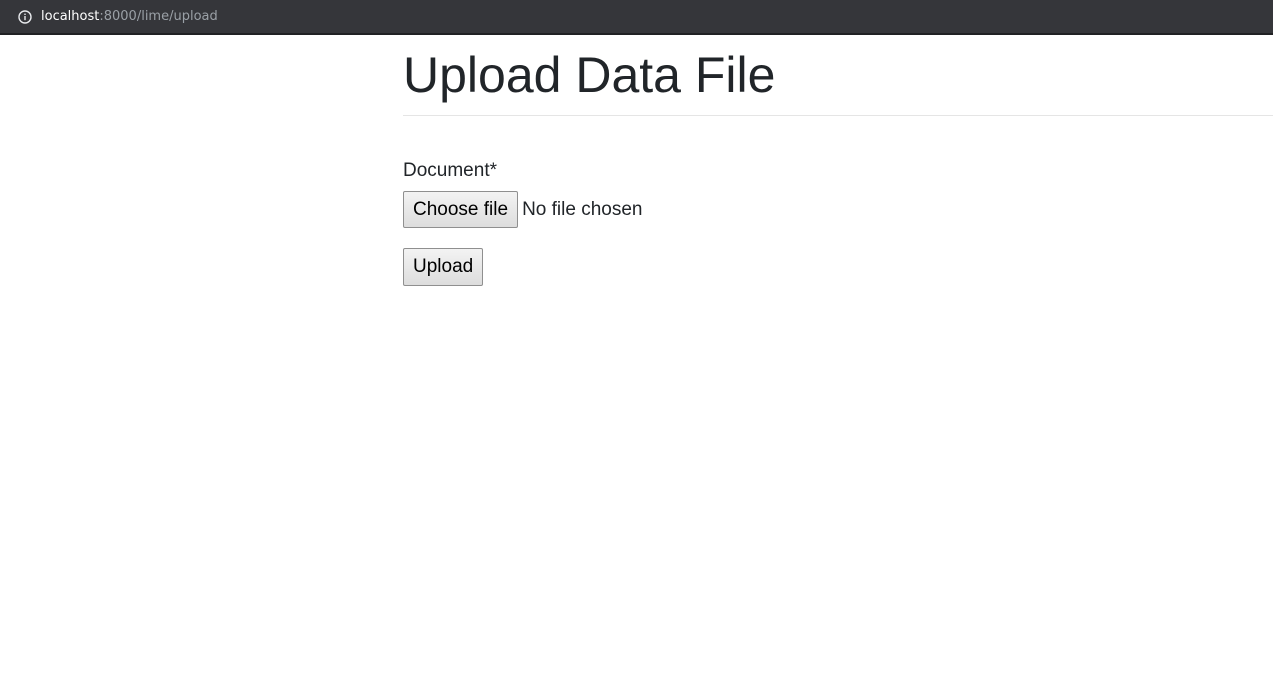  I want to click on info-icon, so click(25, 16).